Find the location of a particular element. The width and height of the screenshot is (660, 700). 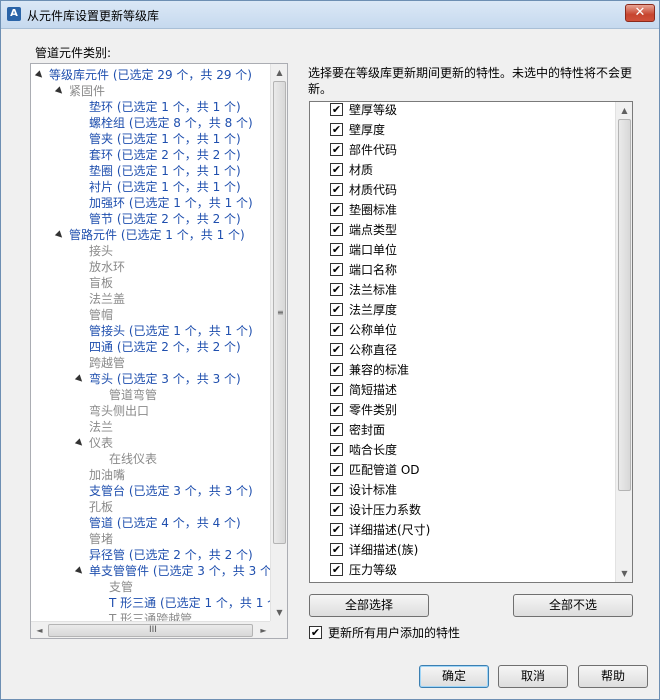

tree-node: 异径管 (已选定 2 个，共 2 个) is located at coordinates (171, 555).